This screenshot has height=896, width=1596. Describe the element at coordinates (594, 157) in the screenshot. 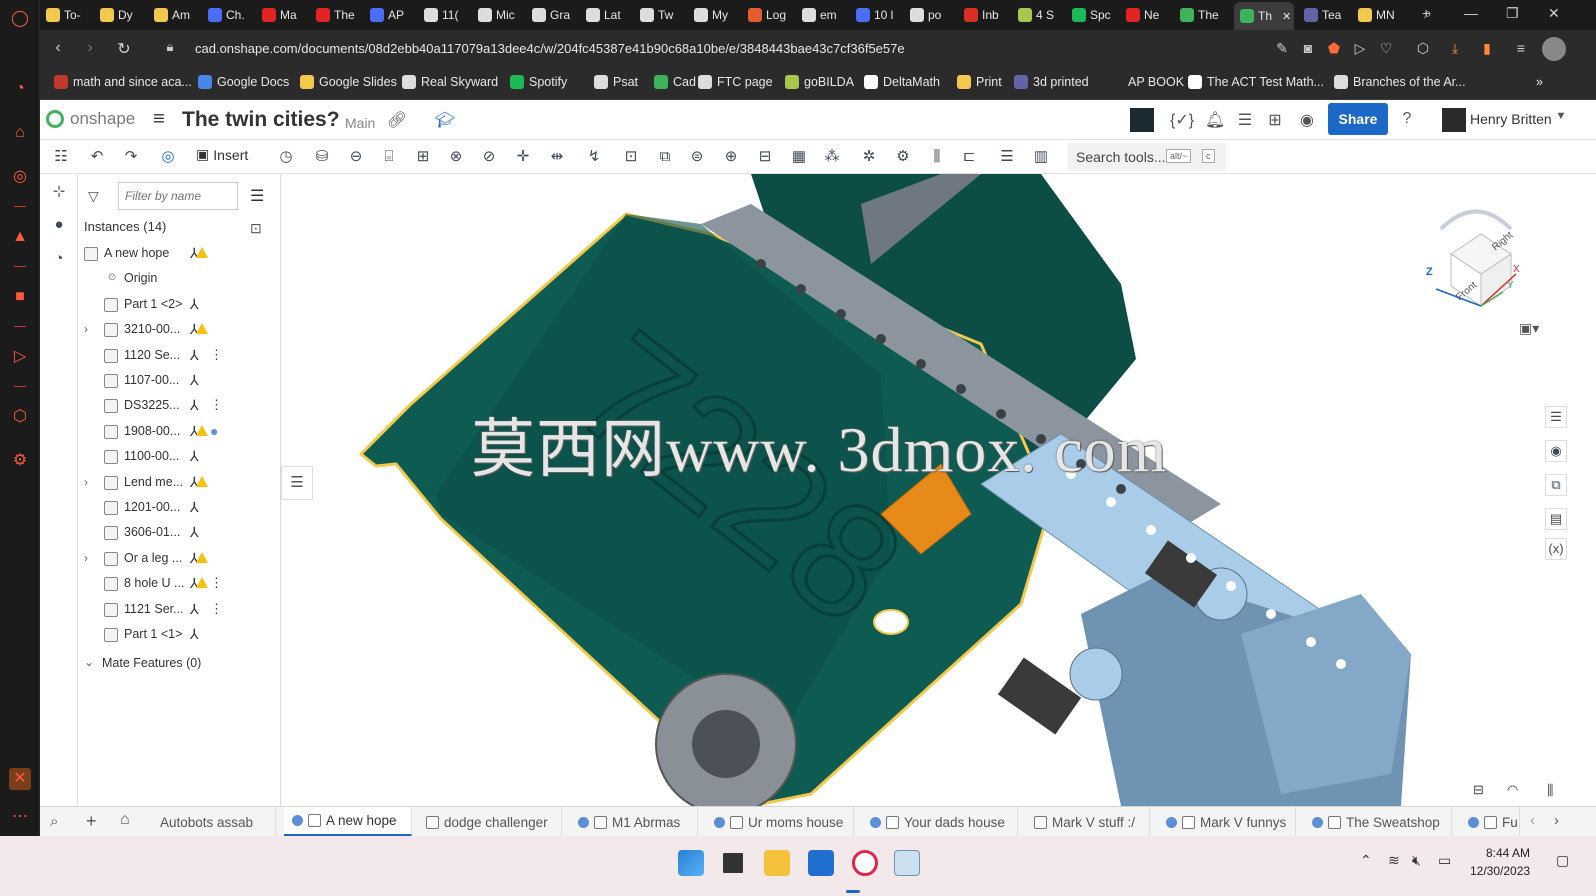

I see `tangent-mate-icon: ↯` at that location.